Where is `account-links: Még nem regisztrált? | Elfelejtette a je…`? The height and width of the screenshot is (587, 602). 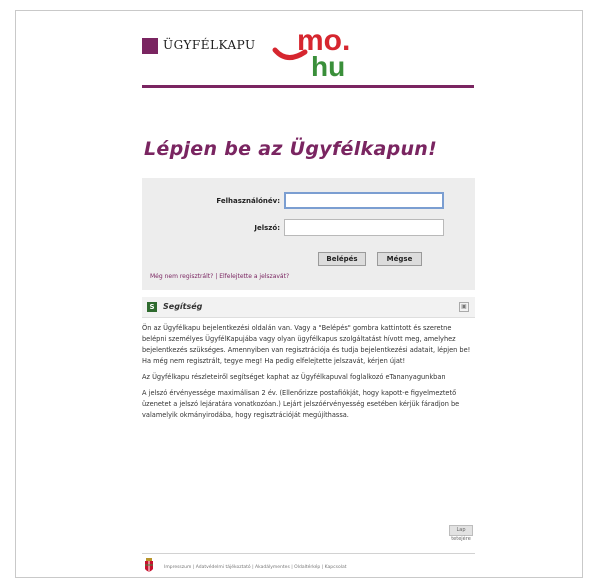 account-links: Még nem regisztrált? | Elfelejtette a je… is located at coordinates (219, 276).